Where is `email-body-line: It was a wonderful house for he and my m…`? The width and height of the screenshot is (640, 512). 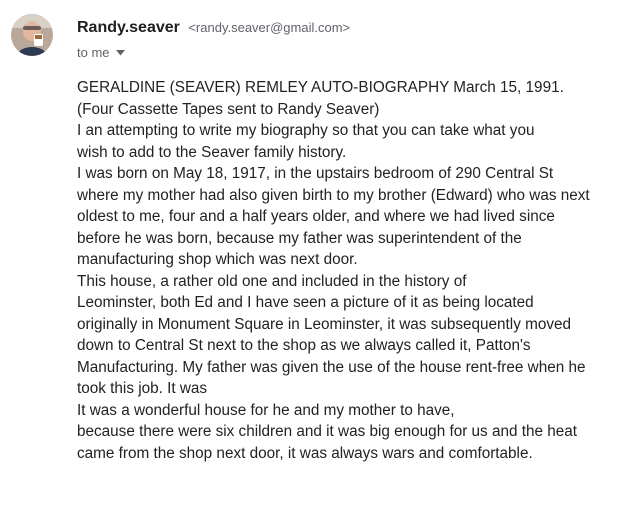
email-body-line: It was a wonderful house for he and my m… is located at coordinates (266, 410).